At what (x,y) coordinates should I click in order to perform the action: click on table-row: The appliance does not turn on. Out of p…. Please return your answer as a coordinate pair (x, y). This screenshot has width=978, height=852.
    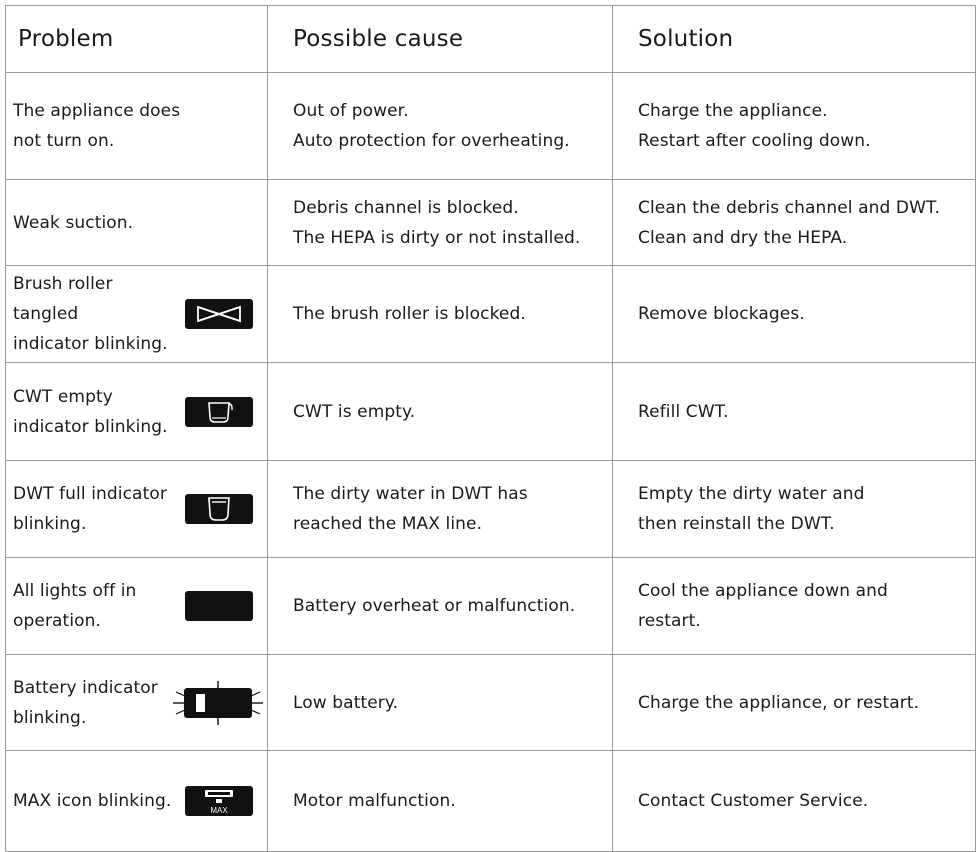
    Looking at the image, I should click on (490, 126).